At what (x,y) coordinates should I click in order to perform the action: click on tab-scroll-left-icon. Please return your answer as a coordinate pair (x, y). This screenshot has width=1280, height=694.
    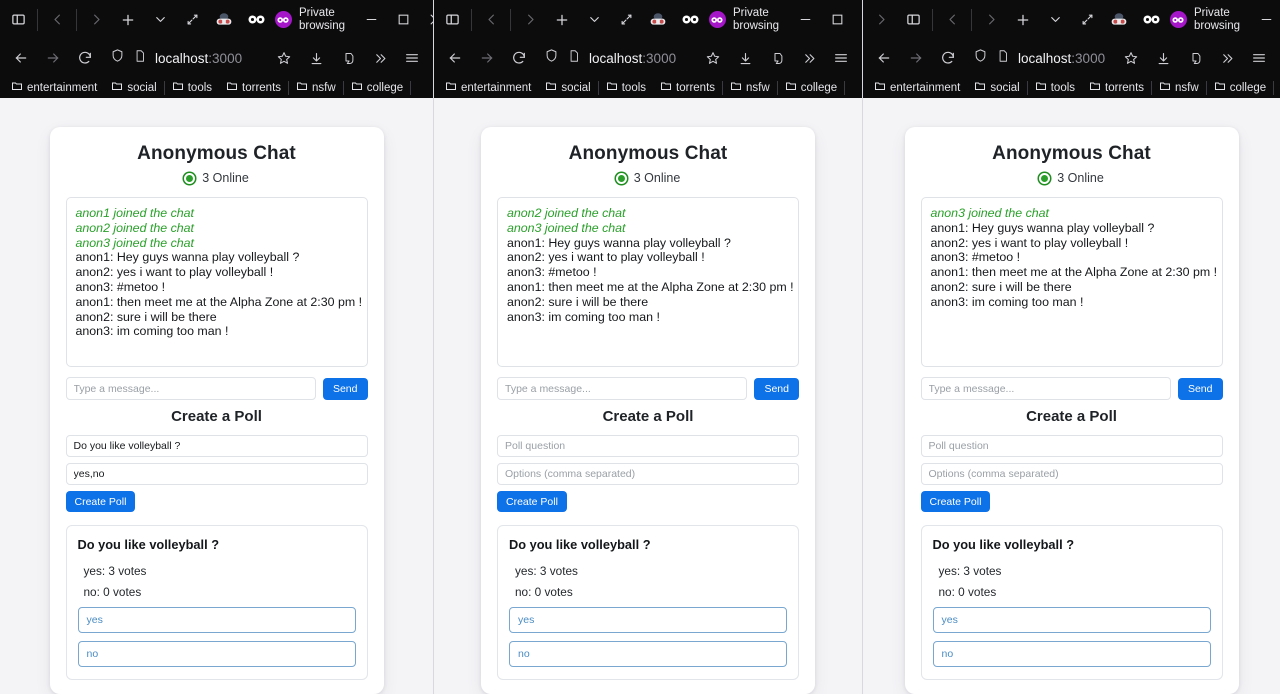
    Looking at the image, I should click on (881, 20).